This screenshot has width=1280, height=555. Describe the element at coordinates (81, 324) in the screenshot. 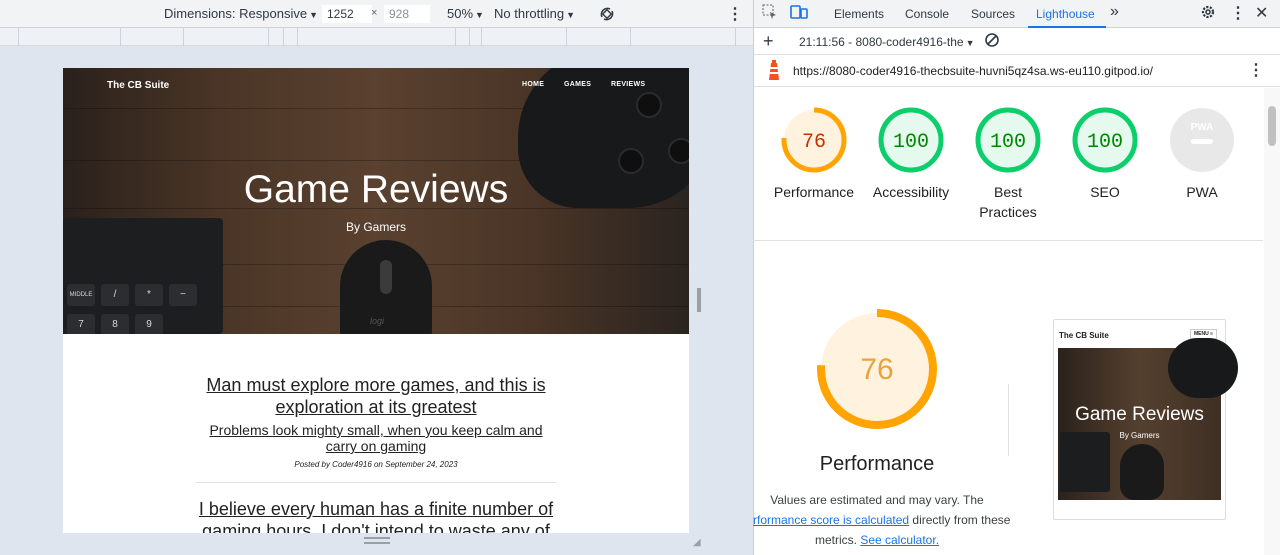

I see `key-label: 7` at that location.